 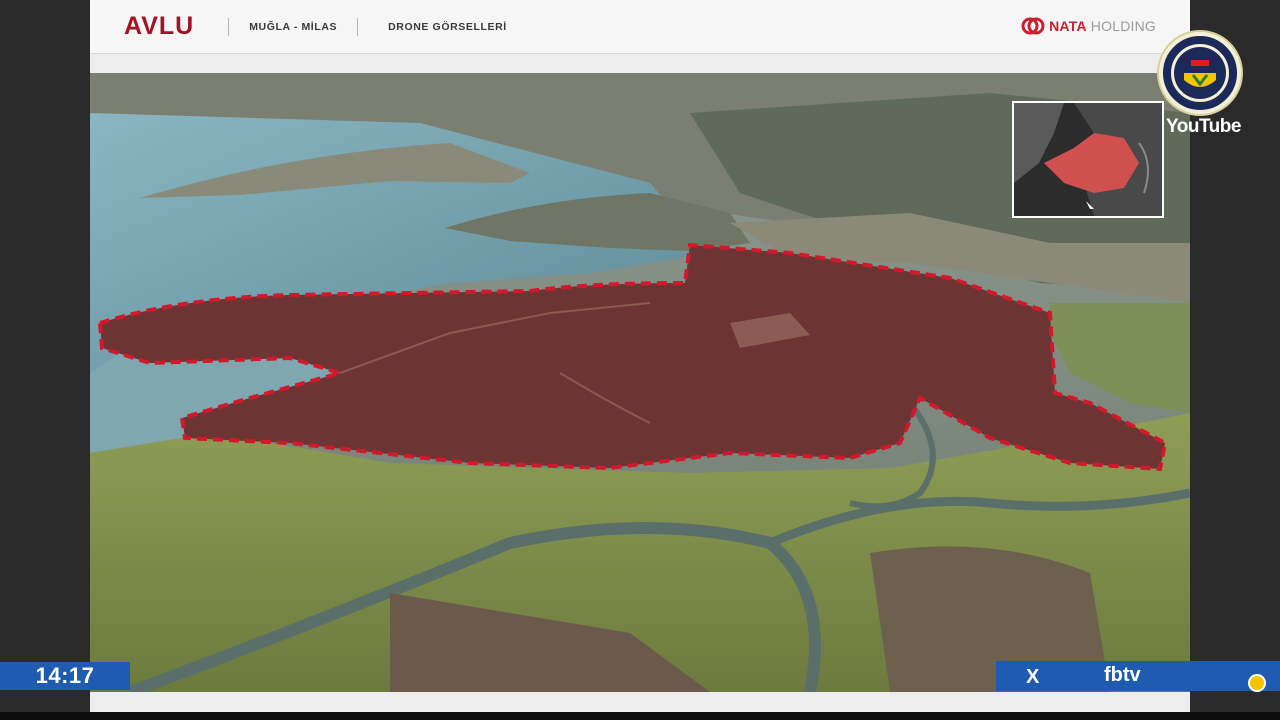 I want to click on broadcast-clock: 14:17, so click(x=65, y=676).